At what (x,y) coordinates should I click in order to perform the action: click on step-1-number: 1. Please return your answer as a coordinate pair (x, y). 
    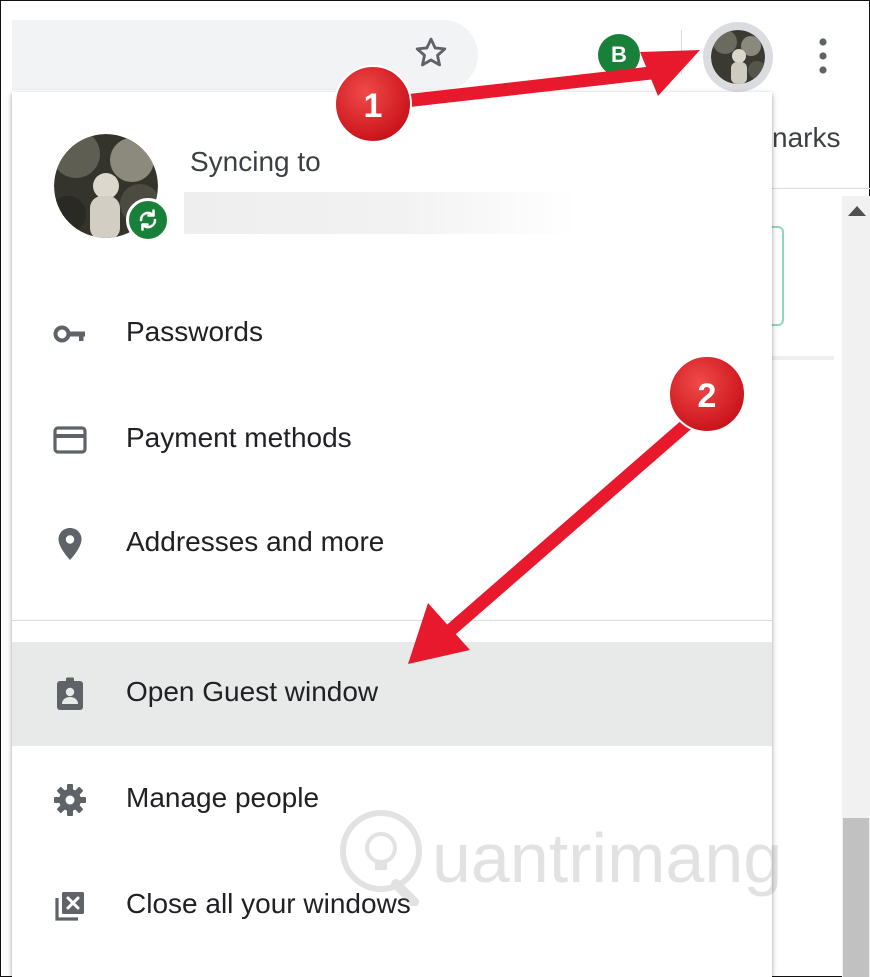
    Looking at the image, I should click on (373, 106).